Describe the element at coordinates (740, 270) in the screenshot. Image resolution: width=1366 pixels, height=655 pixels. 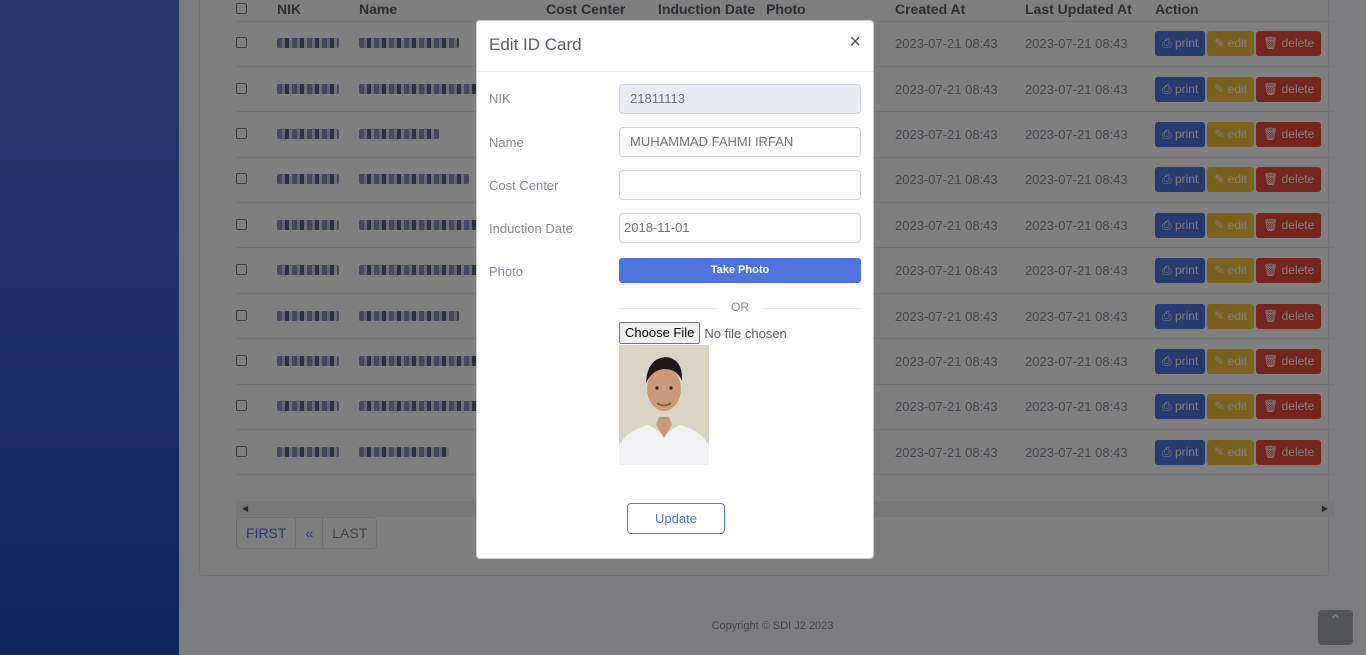
I see `take-photo-button: Take Photo` at that location.